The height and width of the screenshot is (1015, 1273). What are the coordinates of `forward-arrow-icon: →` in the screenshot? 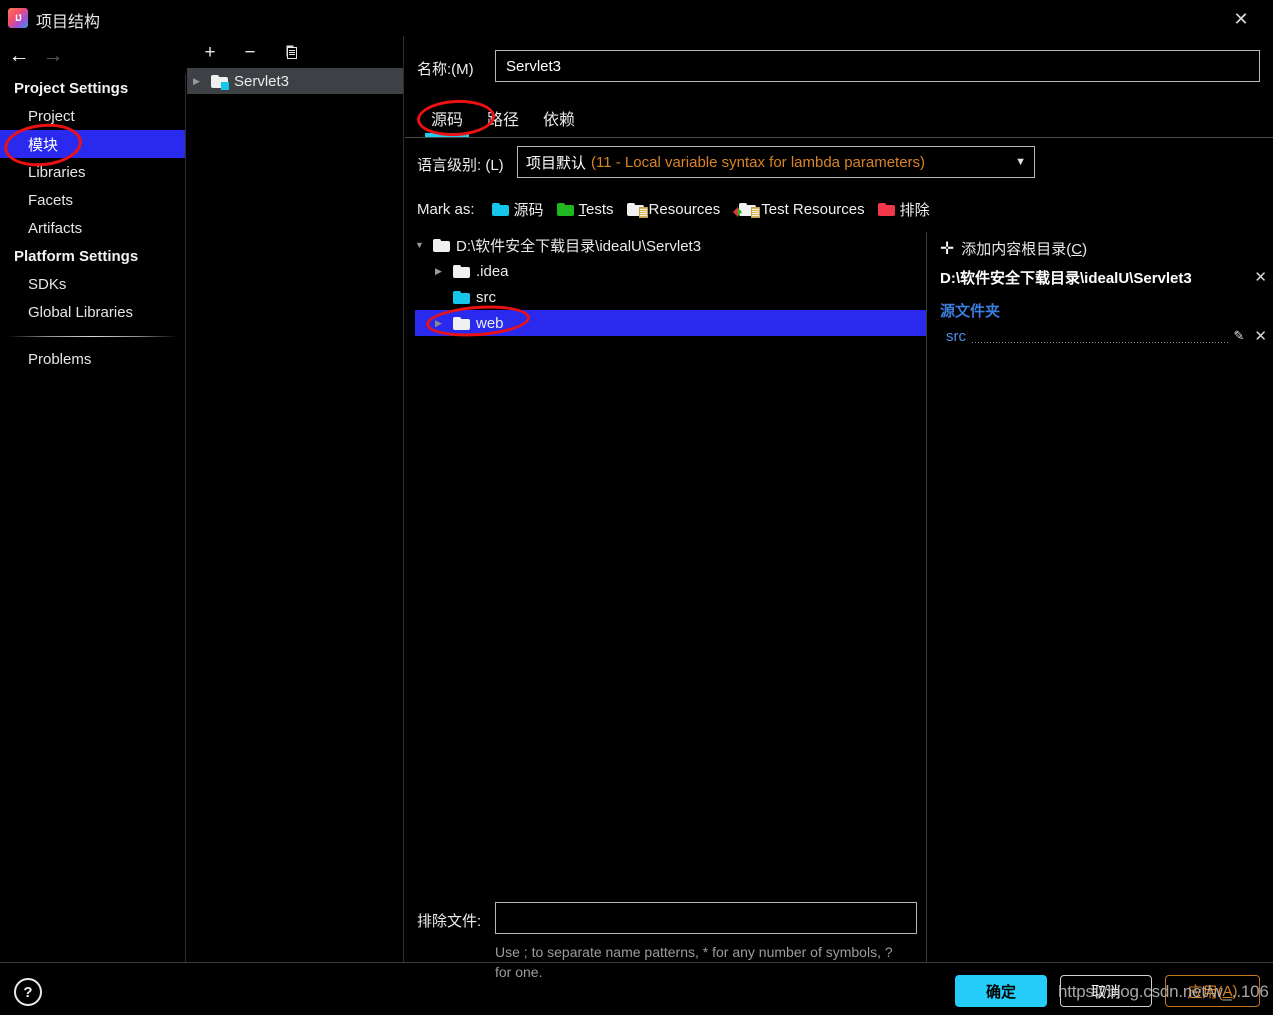 It's located at (53, 55).